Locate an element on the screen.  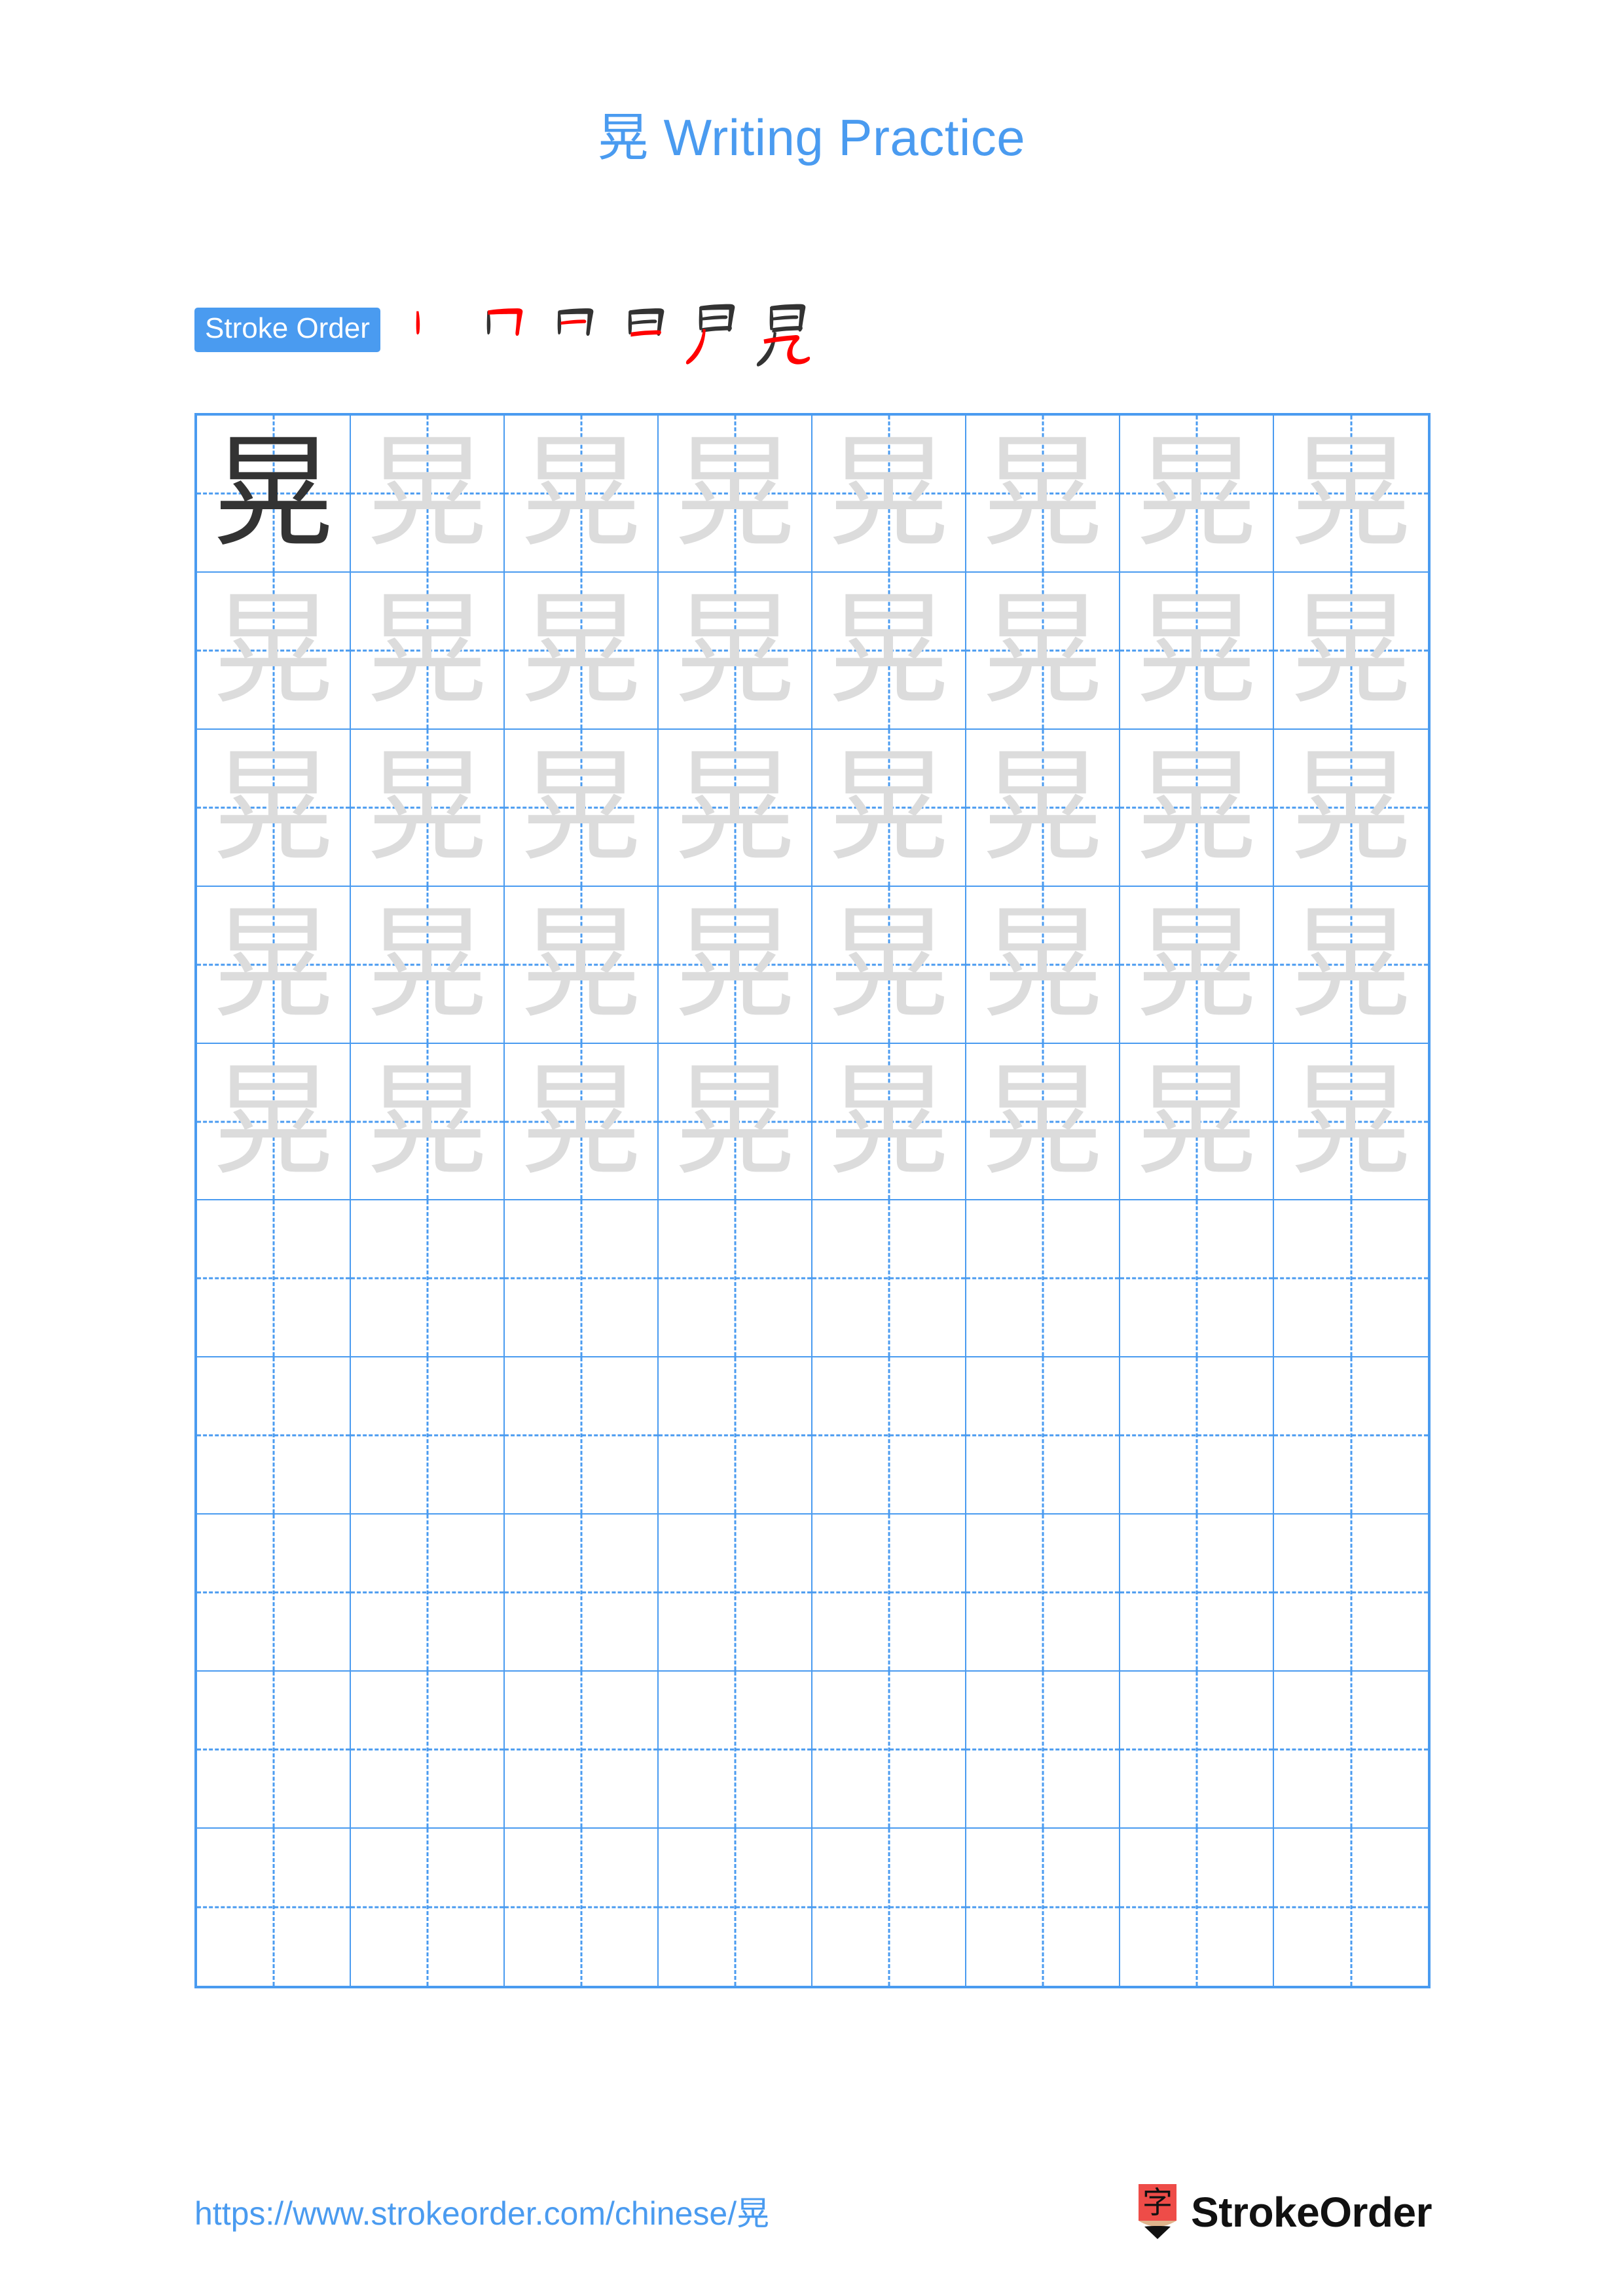
practice-cell-r6-c6 is located at coordinates (1043, 1279).